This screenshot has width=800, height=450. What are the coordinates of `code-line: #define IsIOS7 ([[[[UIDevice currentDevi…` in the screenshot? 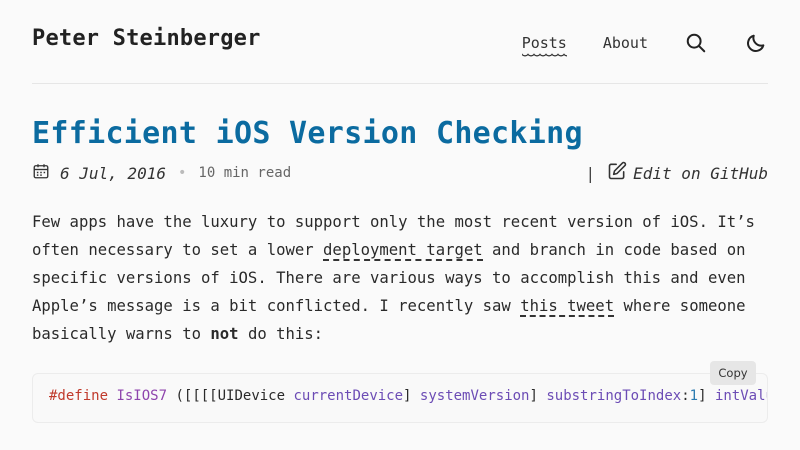 It's located at (408, 396).